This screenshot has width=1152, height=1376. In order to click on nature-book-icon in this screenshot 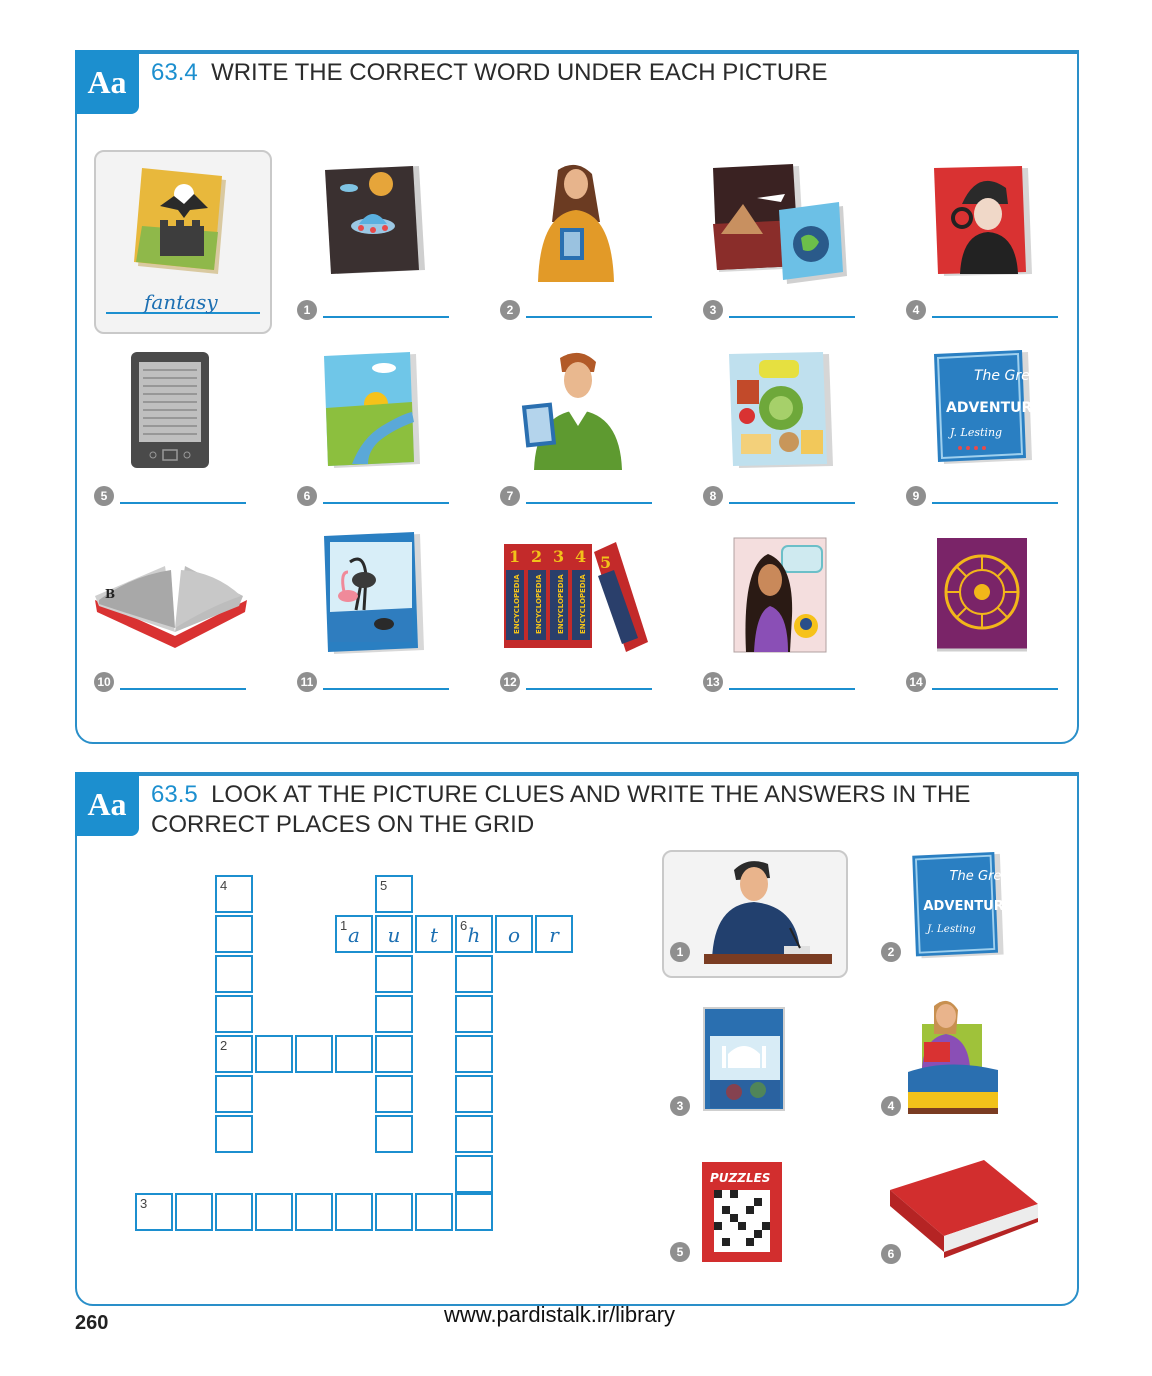, I will do `click(374, 593)`.